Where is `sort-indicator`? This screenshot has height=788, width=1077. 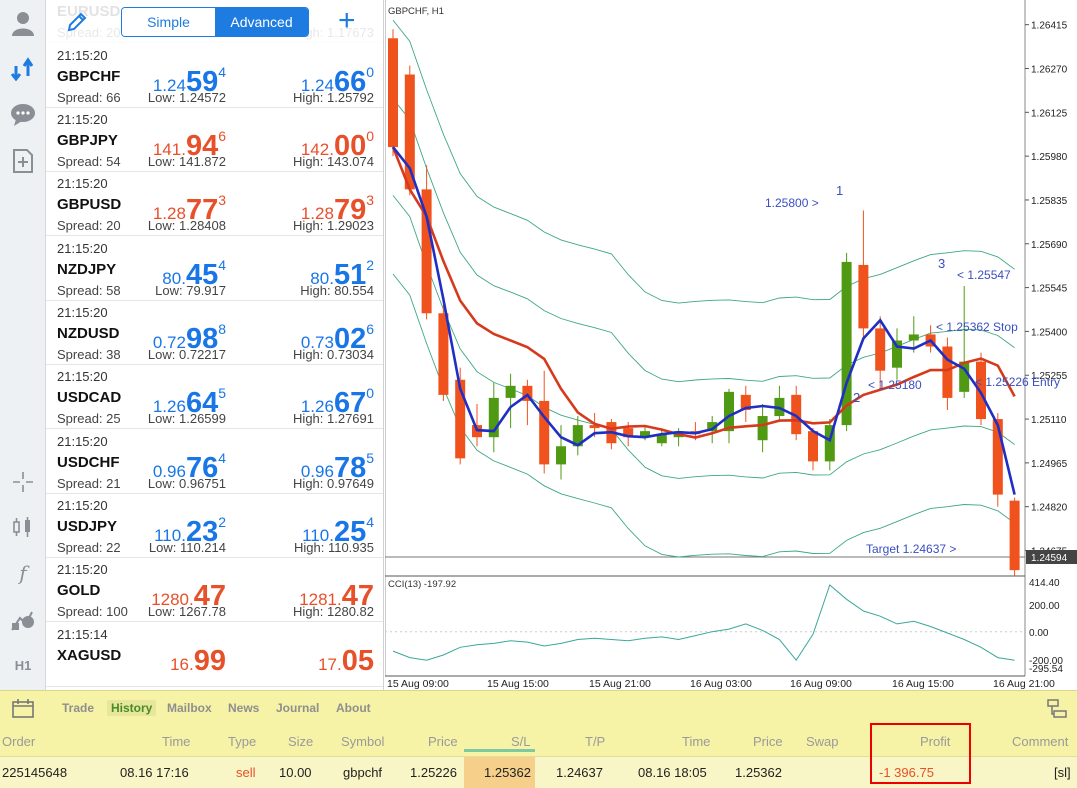
sort-indicator is located at coordinates (499, 750).